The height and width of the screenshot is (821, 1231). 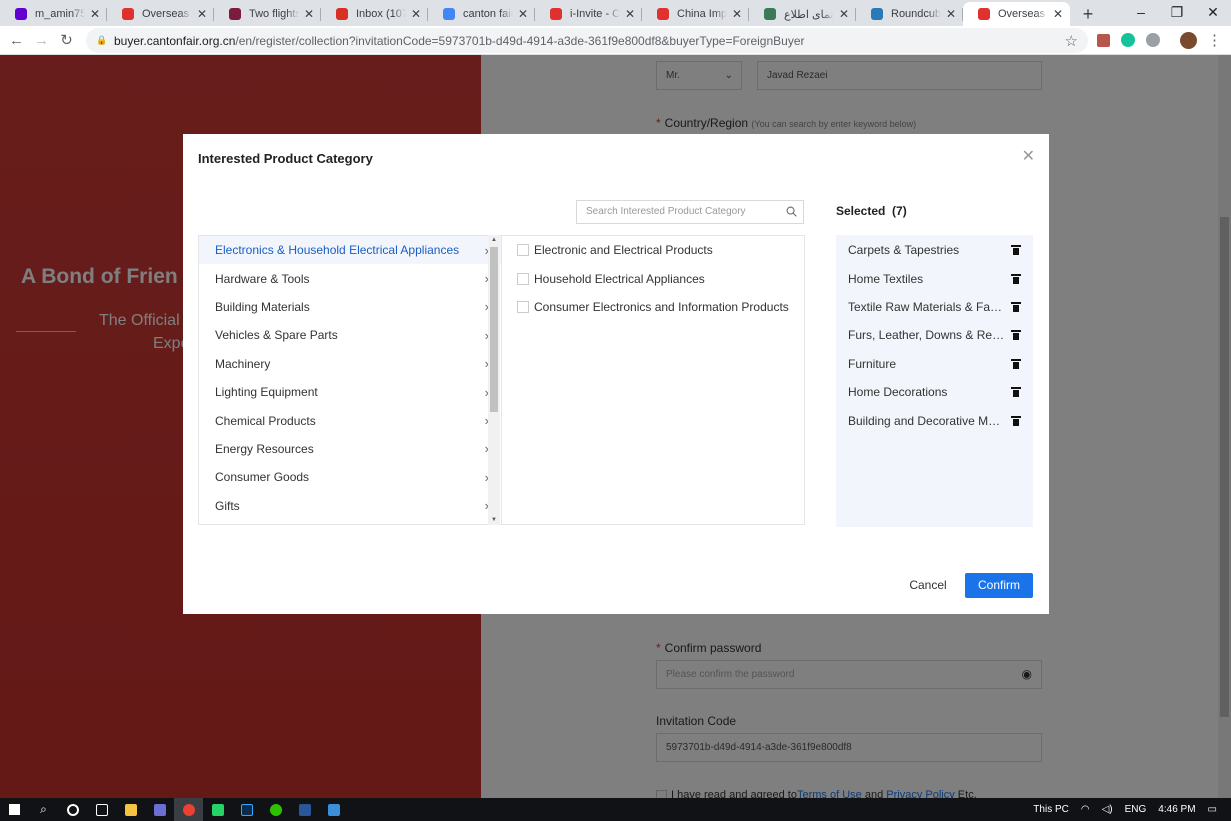 I want to click on scroll-down-icon: ▼, so click(x=494, y=520).